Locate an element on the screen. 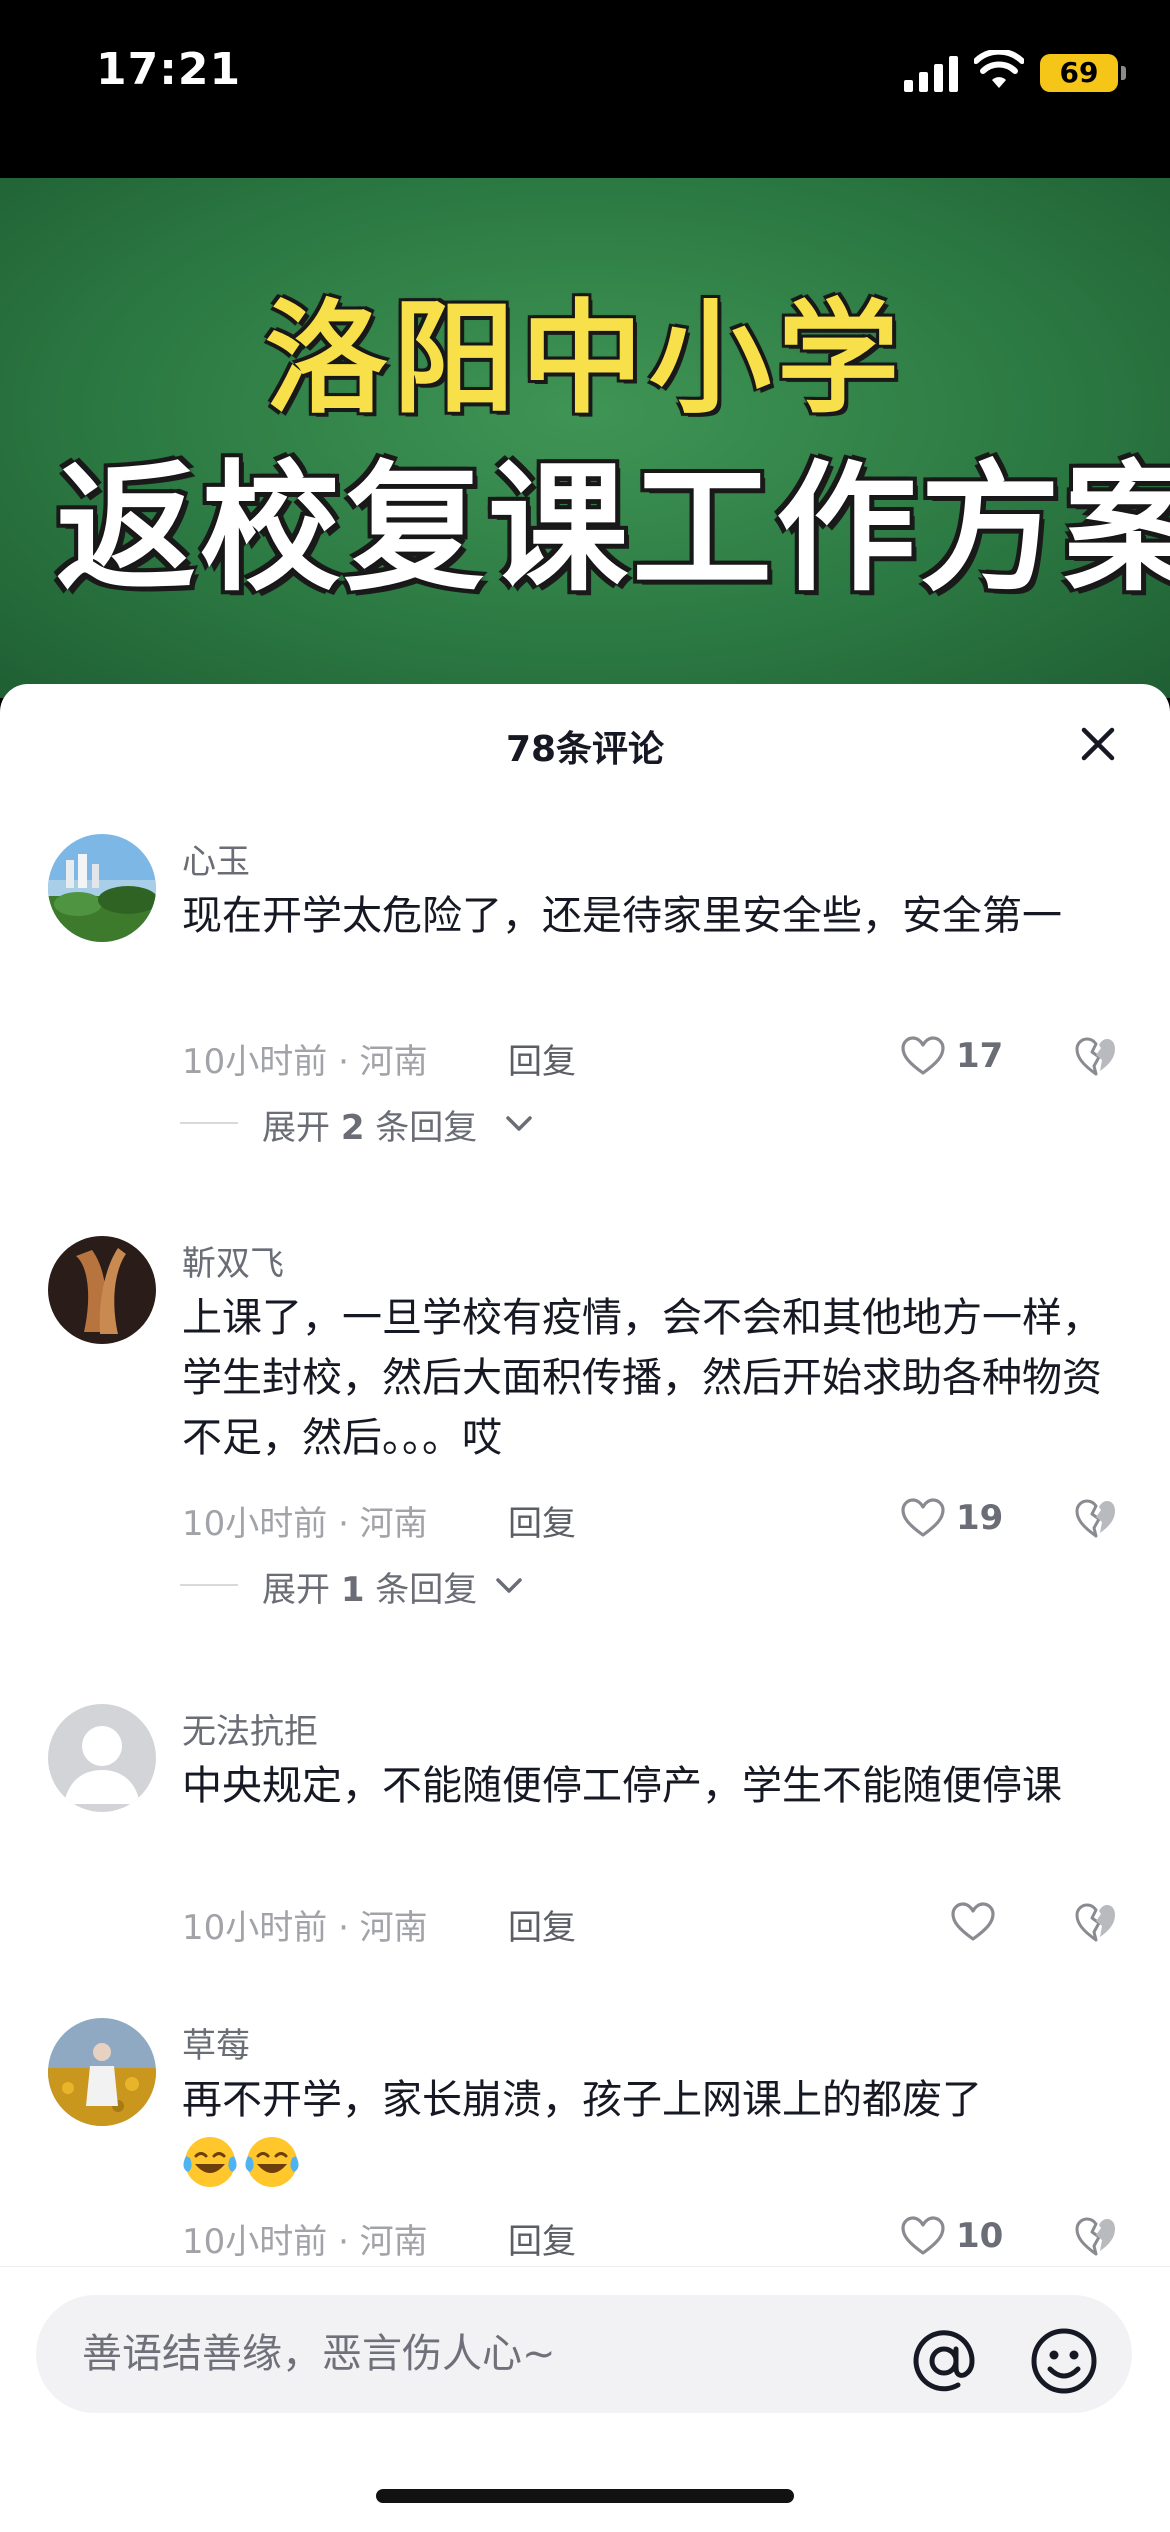  expand-replies-label: 展开 2 条回复 is located at coordinates (370, 1128).